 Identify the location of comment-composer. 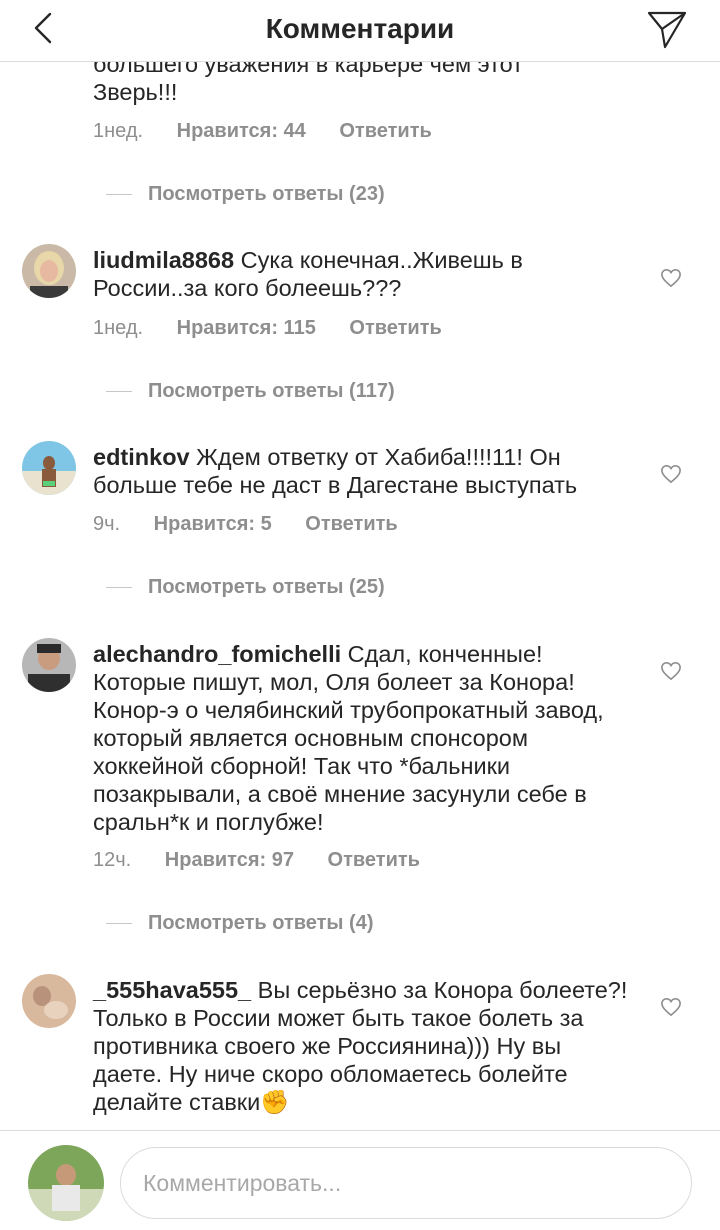
(360, 1180).